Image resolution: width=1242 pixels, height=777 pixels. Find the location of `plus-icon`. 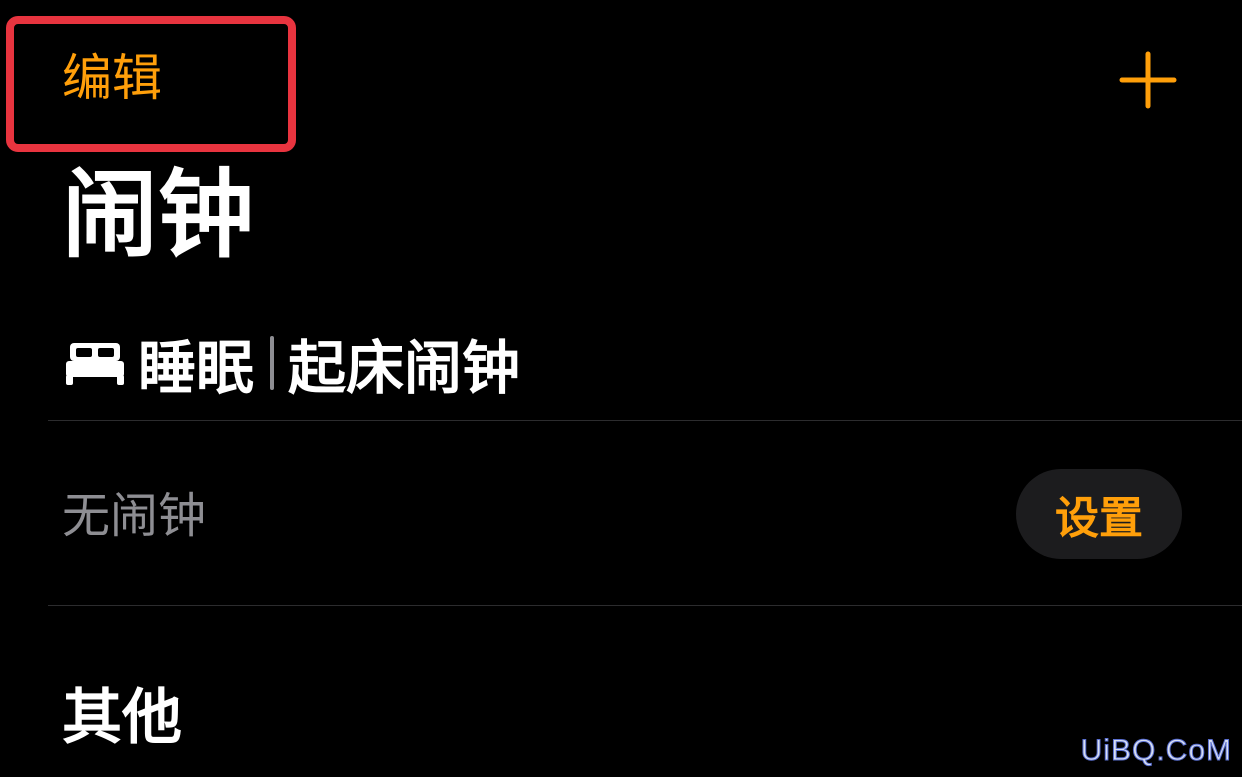

plus-icon is located at coordinates (1148, 80).